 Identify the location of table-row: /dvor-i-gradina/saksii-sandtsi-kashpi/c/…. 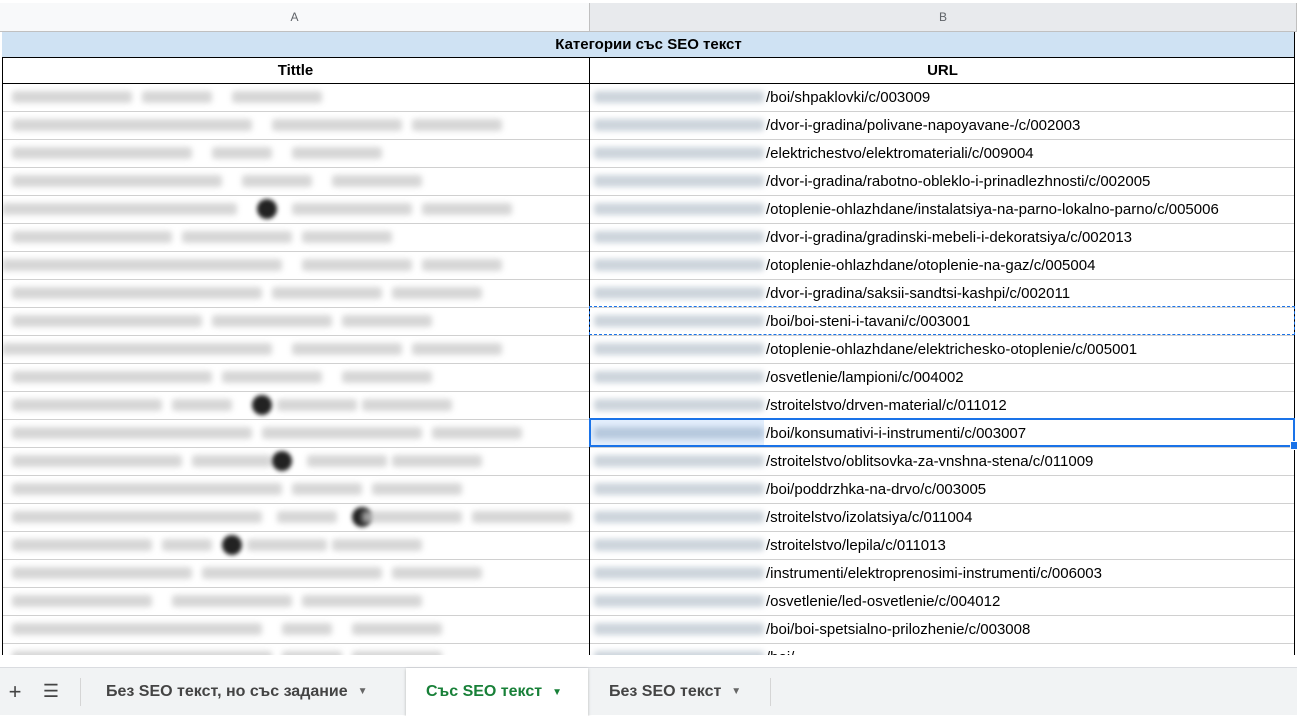
(648, 294).